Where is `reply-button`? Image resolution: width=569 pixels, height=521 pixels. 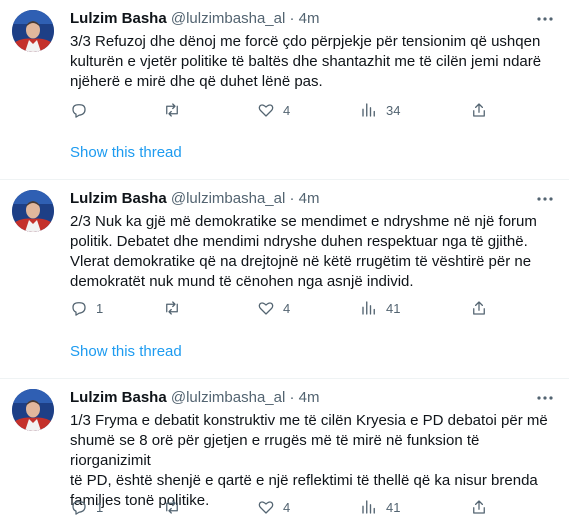 reply-button is located at coordinates (83, 110).